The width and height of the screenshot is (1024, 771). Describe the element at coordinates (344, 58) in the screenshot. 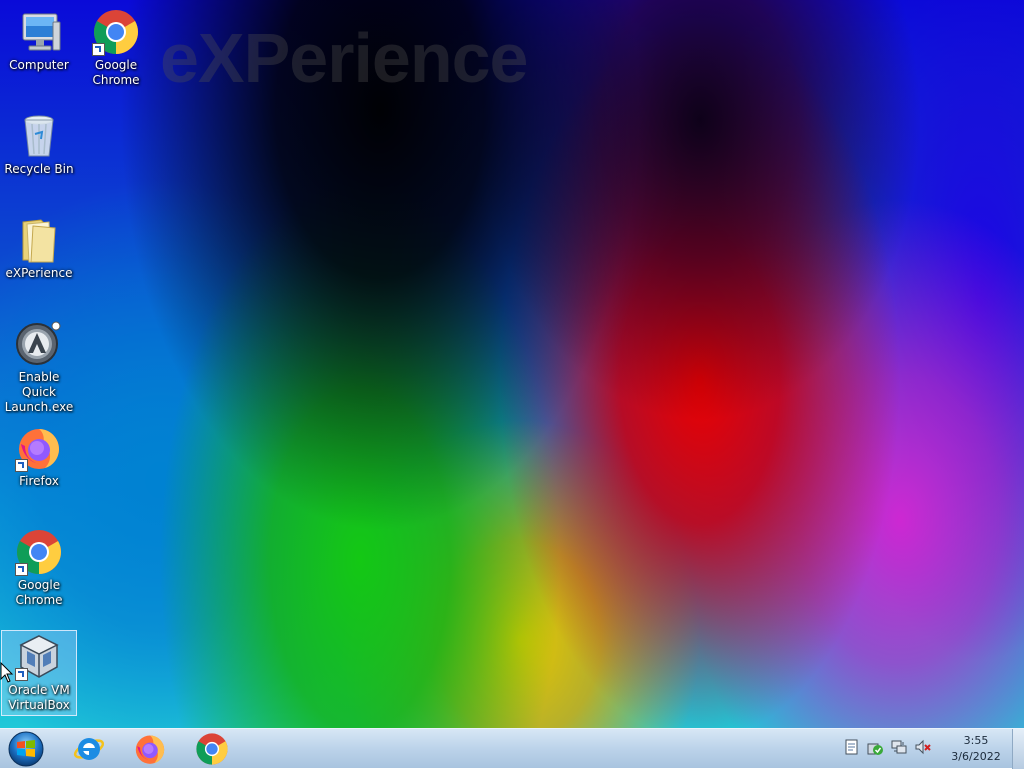

I see `wallpaper-watermark: eXPerience` at that location.